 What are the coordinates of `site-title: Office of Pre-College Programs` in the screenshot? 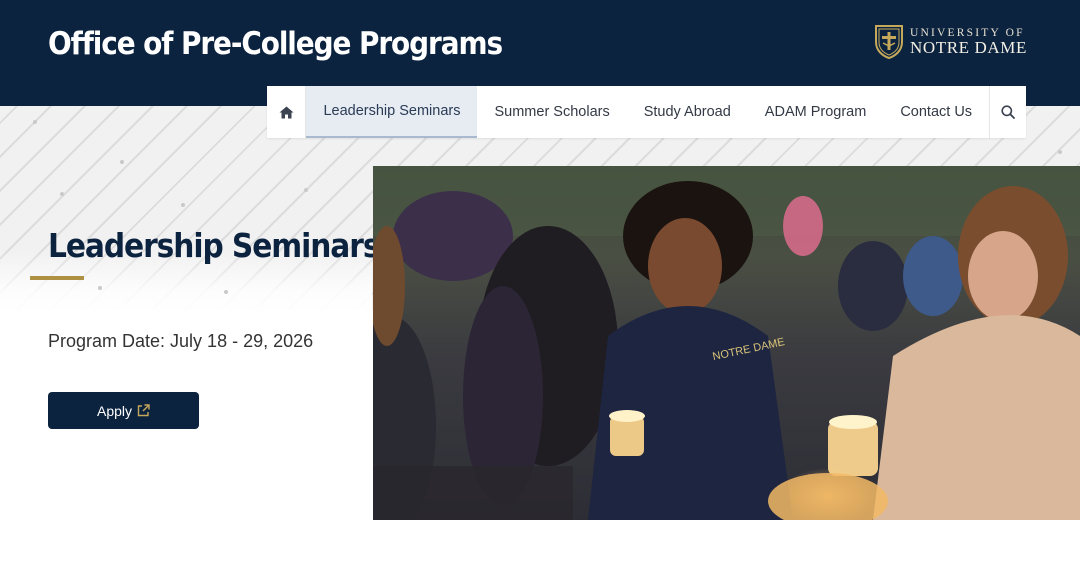 It's located at (275, 44).